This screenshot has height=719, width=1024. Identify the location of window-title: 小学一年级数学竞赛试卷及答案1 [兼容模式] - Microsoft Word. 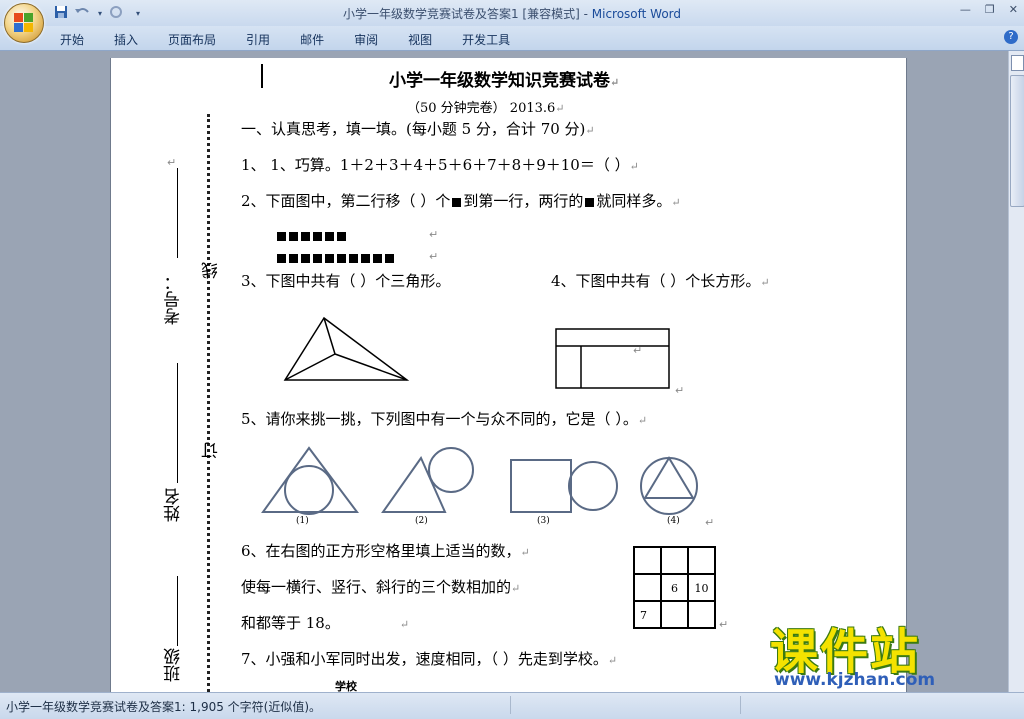
(512, 13).